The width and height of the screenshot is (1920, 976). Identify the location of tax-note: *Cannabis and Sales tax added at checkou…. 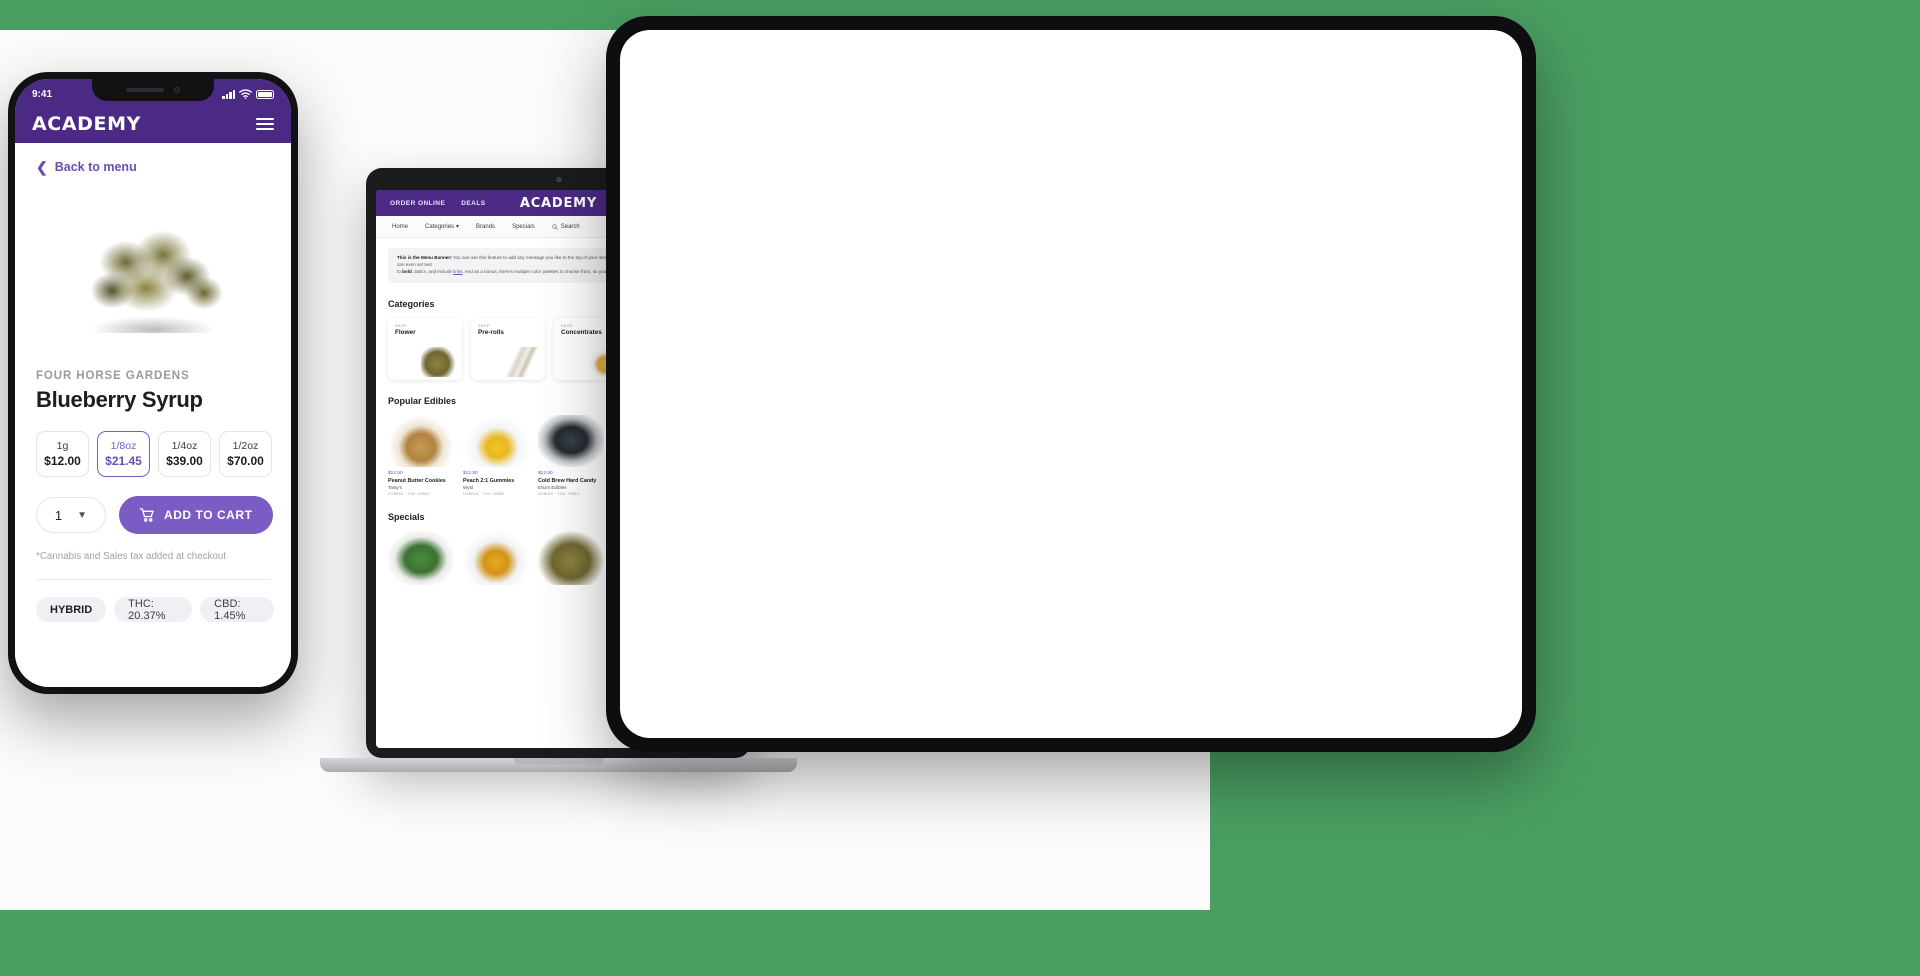
(131, 556).